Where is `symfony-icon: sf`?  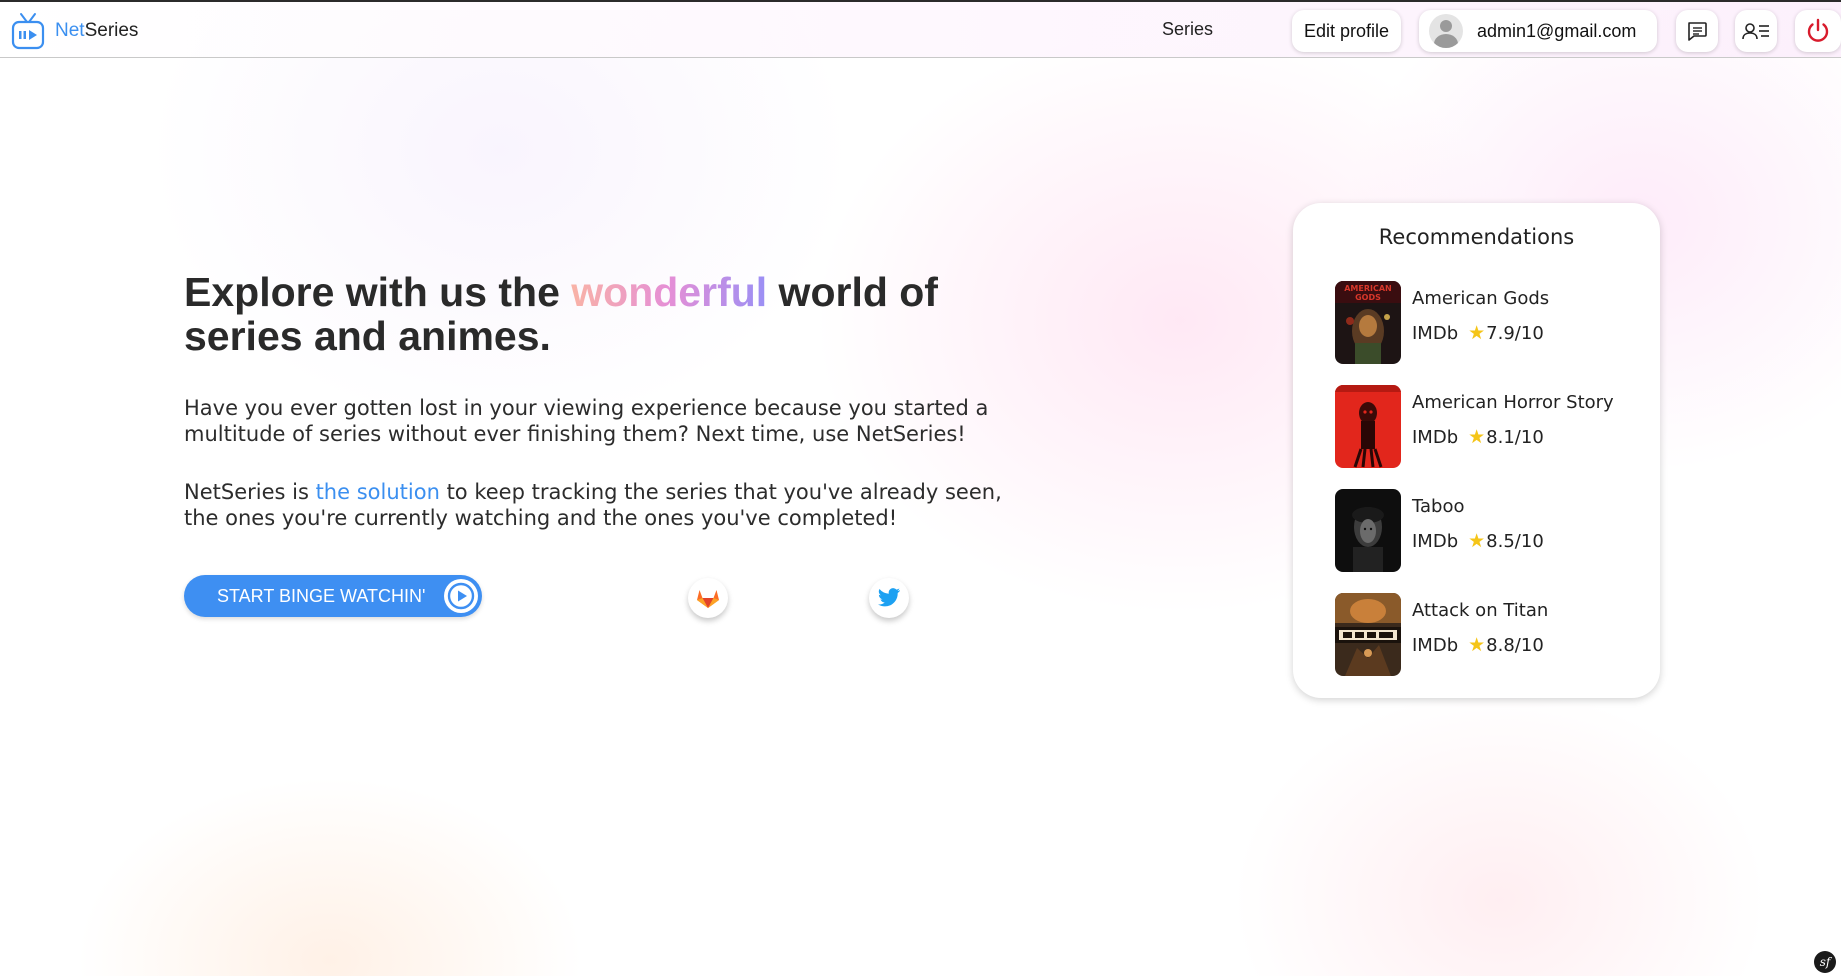
symfony-icon: sf is located at coordinates (1825, 962).